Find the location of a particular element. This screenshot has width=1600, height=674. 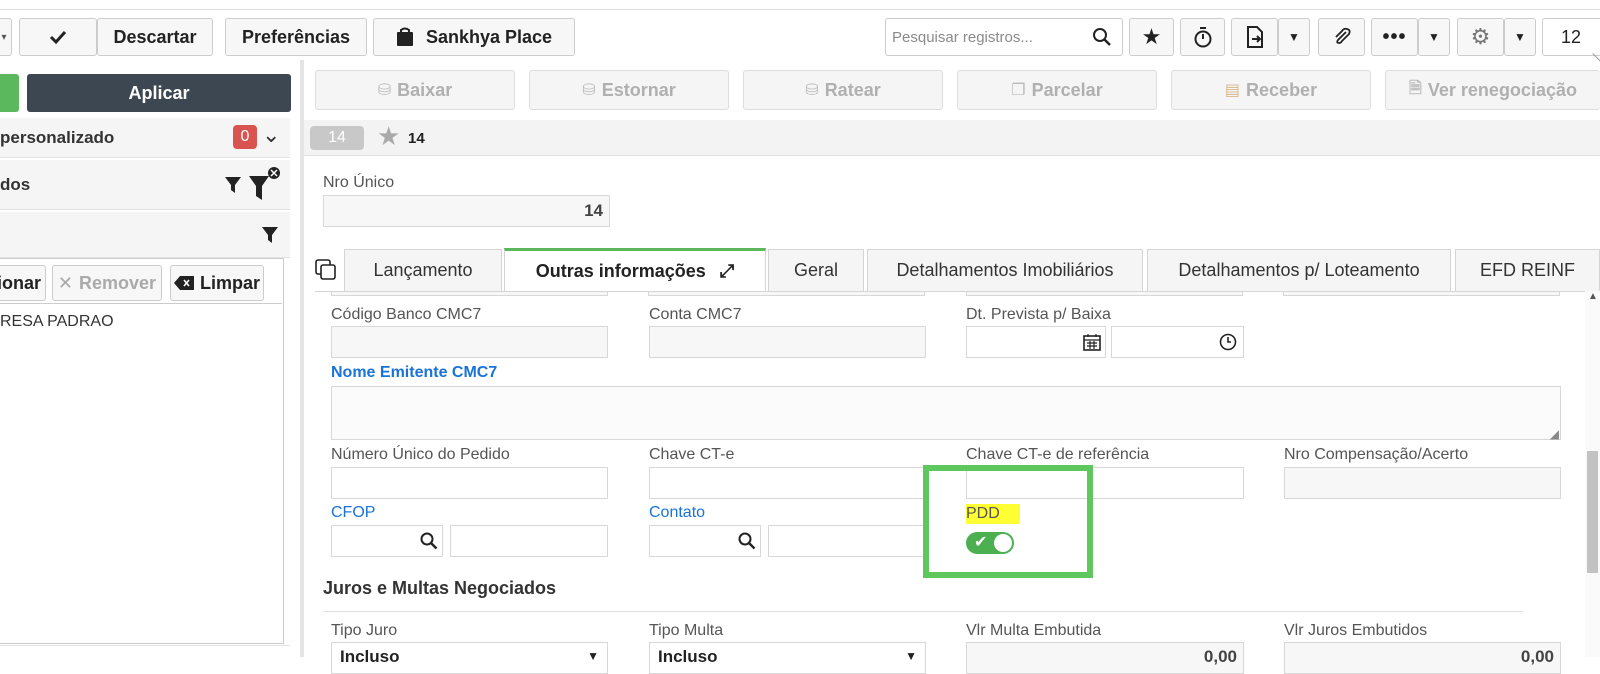

limpar-label: Limpar is located at coordinates (229, 282).